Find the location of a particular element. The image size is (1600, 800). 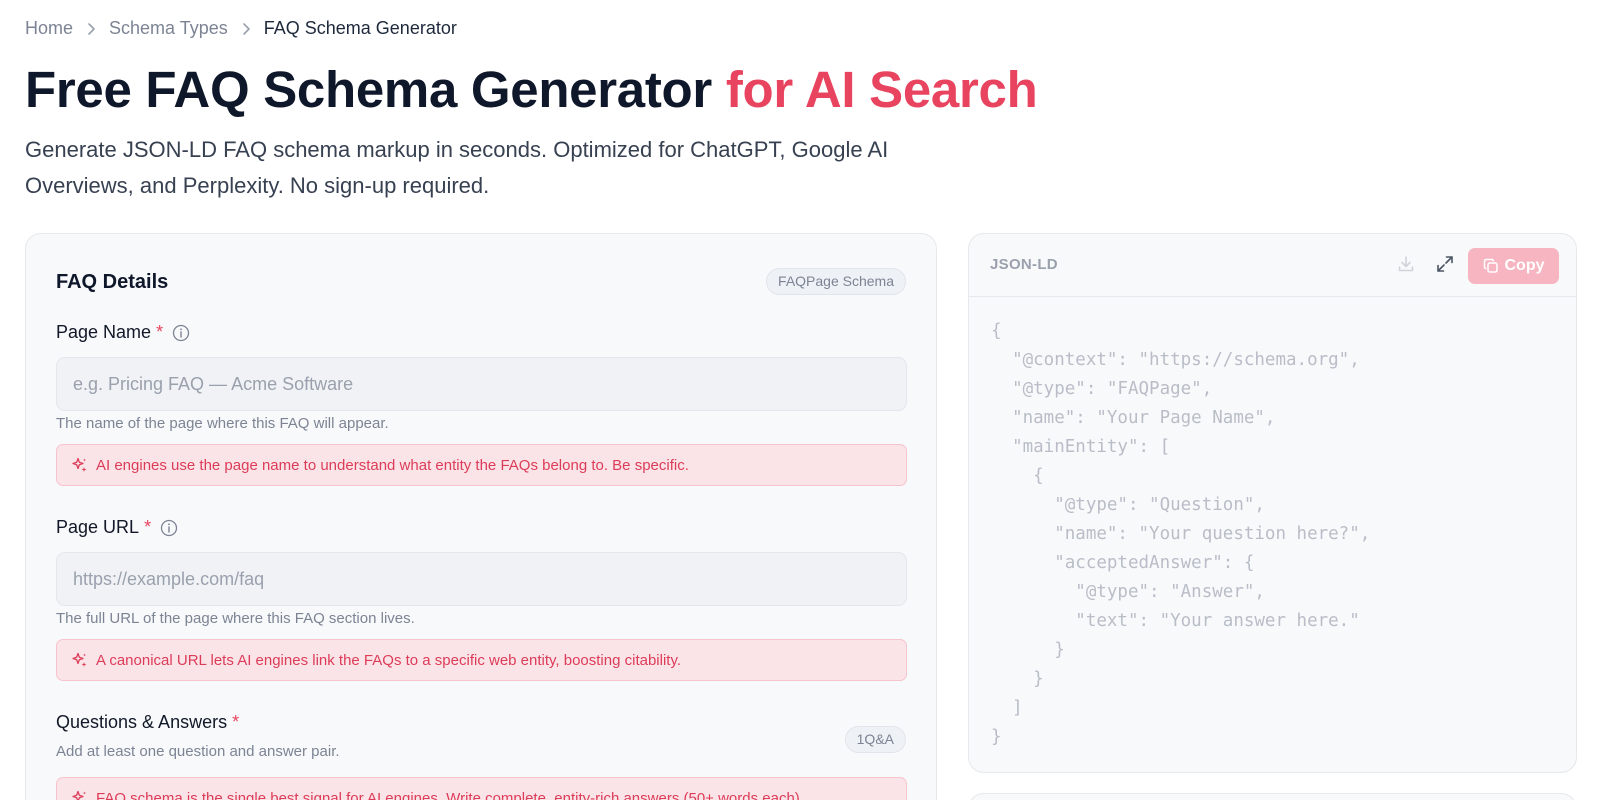

secondary-panel is located at coordinates (1272, 796).